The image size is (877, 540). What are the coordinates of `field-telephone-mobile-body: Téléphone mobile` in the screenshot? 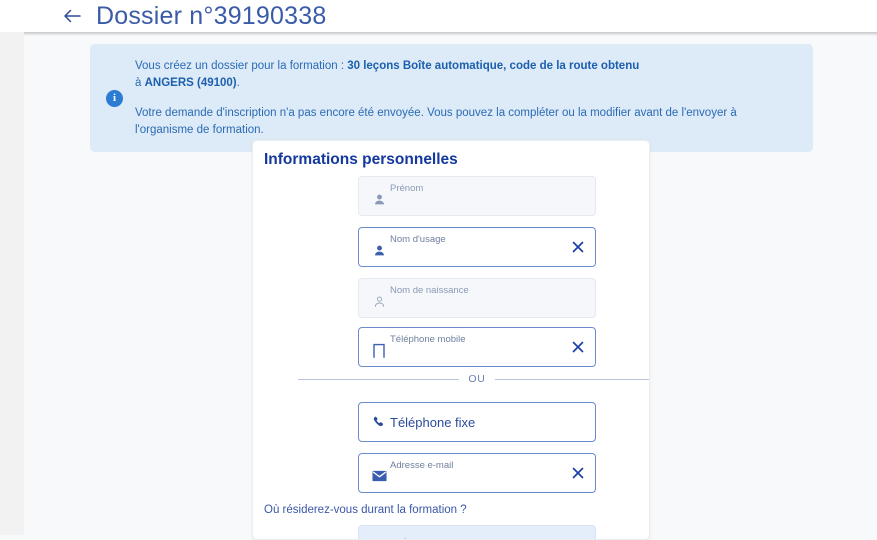 It's located at (477, 347).